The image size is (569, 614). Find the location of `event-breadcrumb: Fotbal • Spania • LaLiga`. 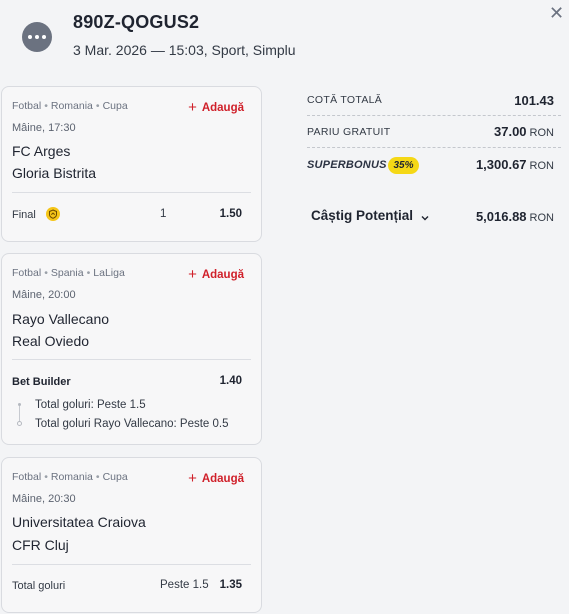

event-breadcrumb: Fotbal • Spania • LaLiga is located at coordinates (68, 273).